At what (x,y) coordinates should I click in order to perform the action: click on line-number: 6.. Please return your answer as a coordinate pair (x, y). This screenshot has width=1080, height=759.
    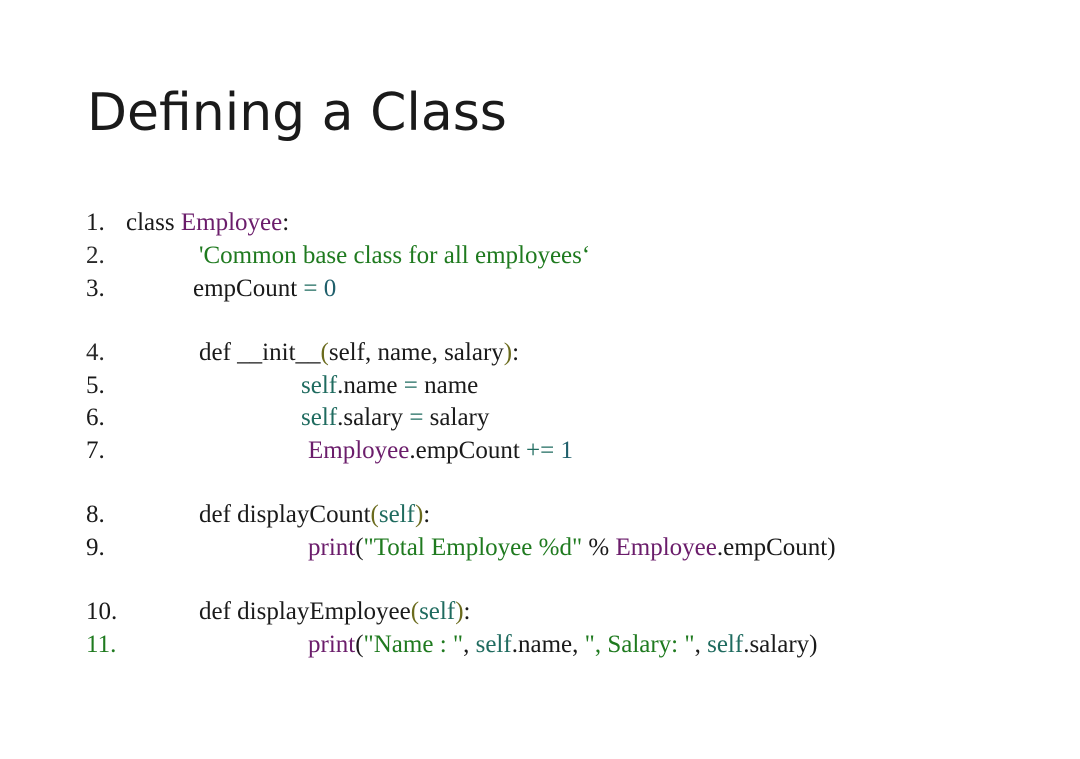
    Looking at the image, I should click on (95, 417).